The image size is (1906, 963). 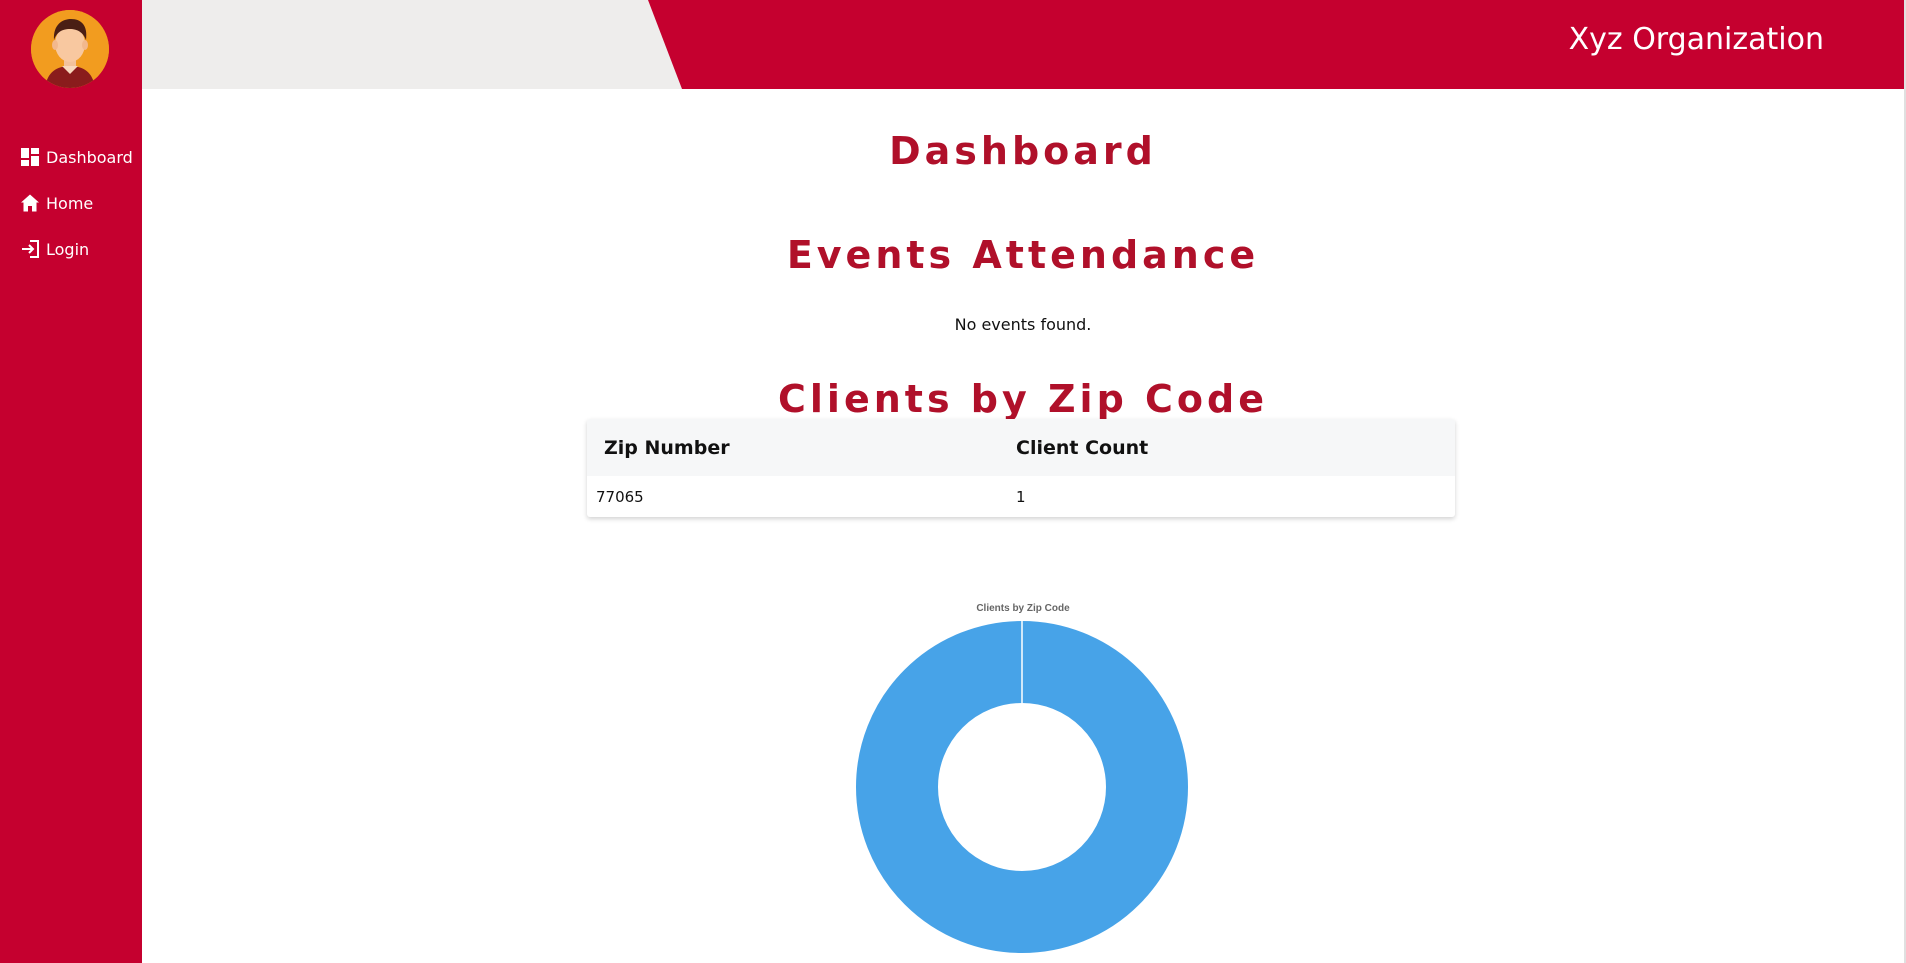 I want to click on sidebar: Dashboard Home Login, so click(x=71, y=481).